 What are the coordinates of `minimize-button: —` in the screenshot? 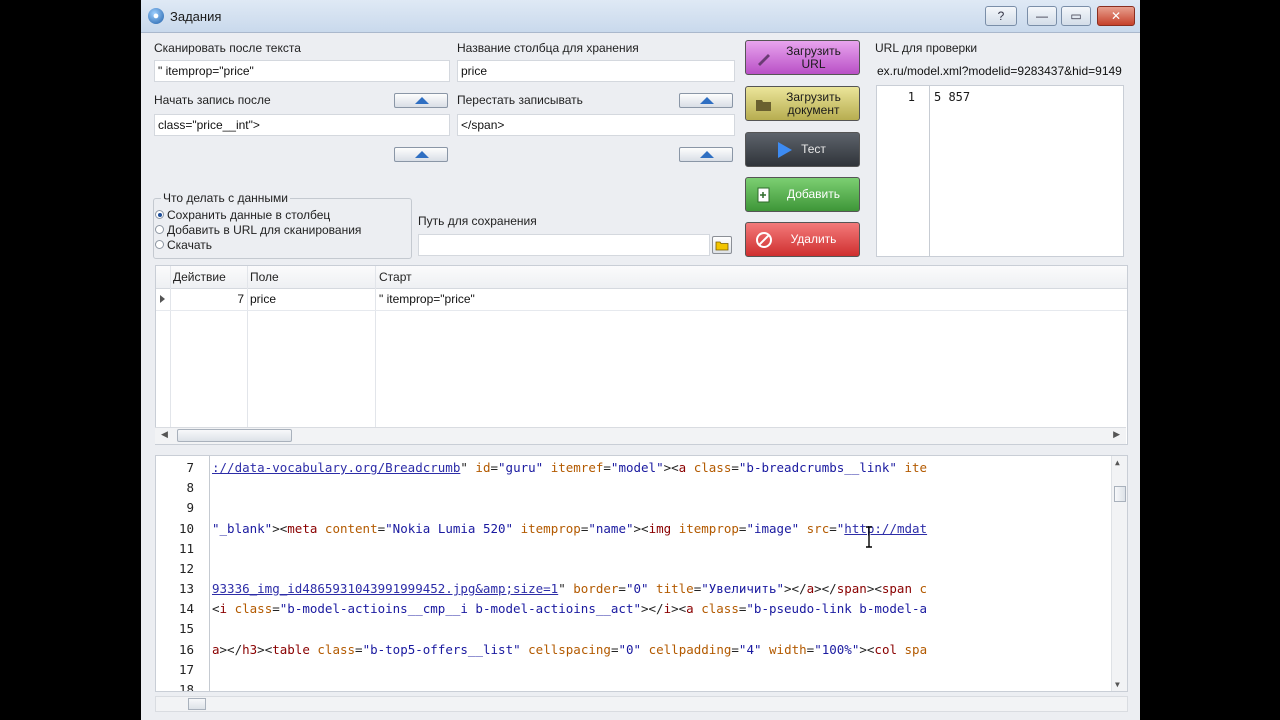 It's located at (1042, 16).